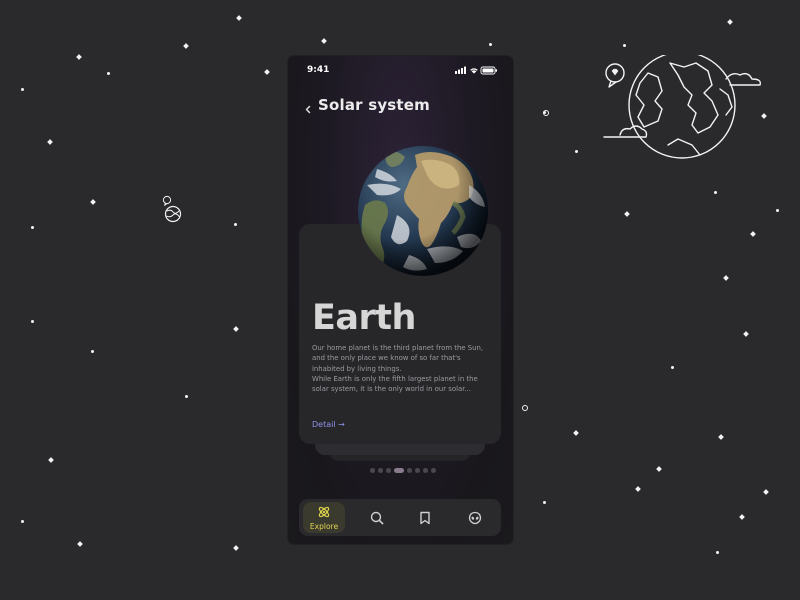 This screenshot has width=800, height=600. I want to click on planet-name: Earth, so click(364, 318).